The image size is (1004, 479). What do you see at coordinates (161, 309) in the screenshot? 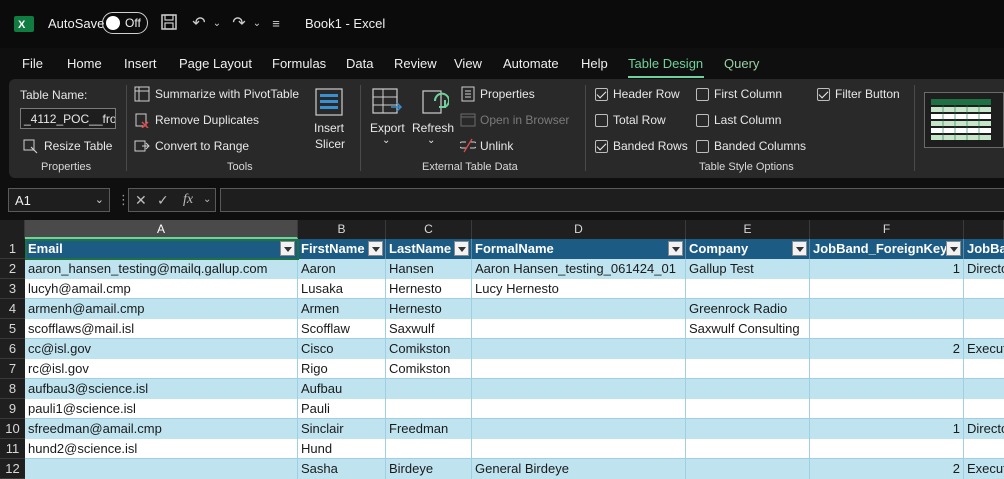
I see `table-cell: armenh@amail.cmp` at bounding box center [161, 309].